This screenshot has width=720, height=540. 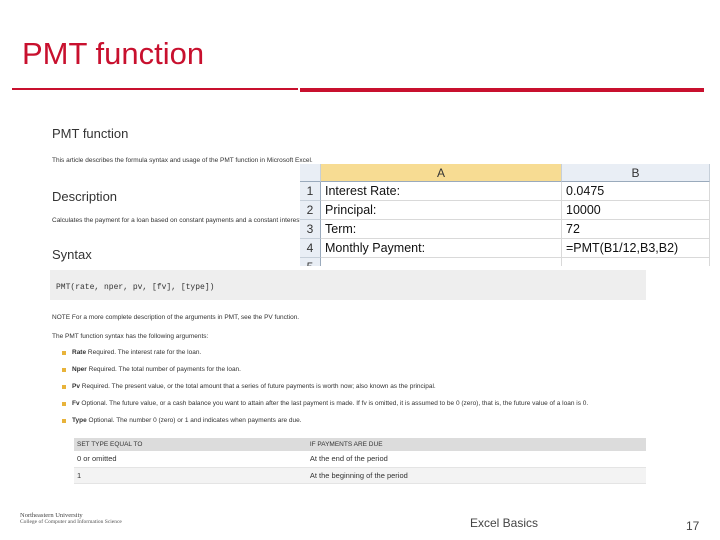 What do you see at coordinates (155, 89) in the screenshot?
I see `title-divider-left` at bounding box center [155, 89].